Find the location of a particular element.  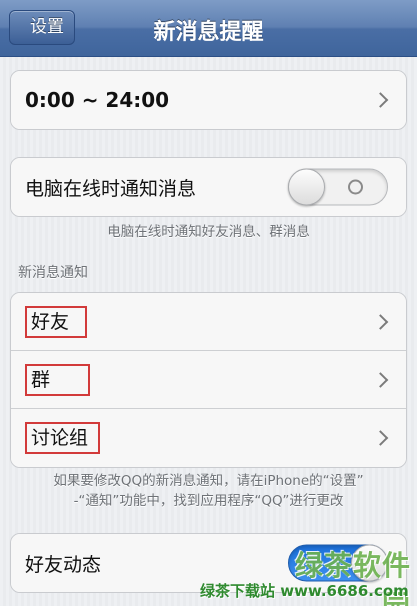

list-item-discussions: 讨论组 is located at coordinates (208, 438).